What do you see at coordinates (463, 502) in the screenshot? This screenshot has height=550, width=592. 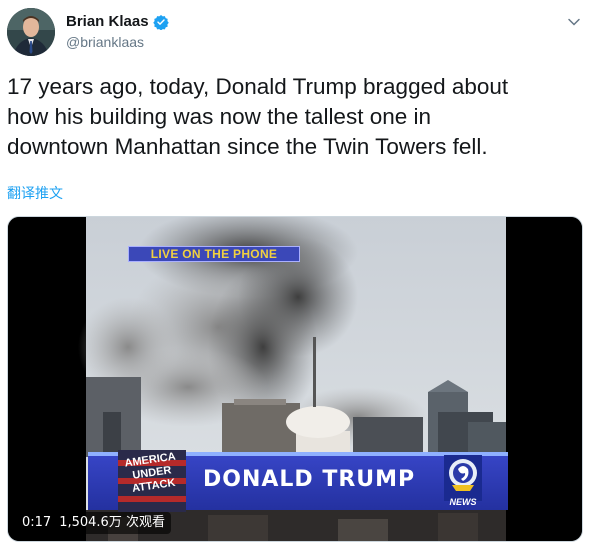 I see `news-logo-text: NEWS` at bounding box center [463, 502].